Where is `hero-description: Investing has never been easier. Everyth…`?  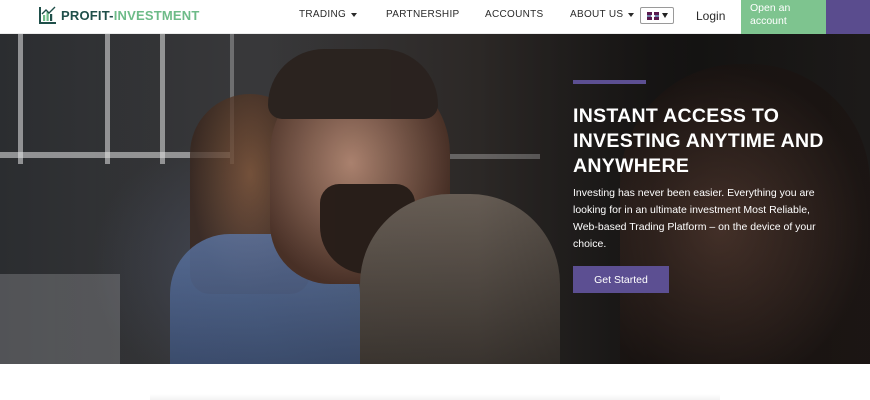 hero-description: Investing has never been easier. Everyth… is located at coordinates (694, 218).